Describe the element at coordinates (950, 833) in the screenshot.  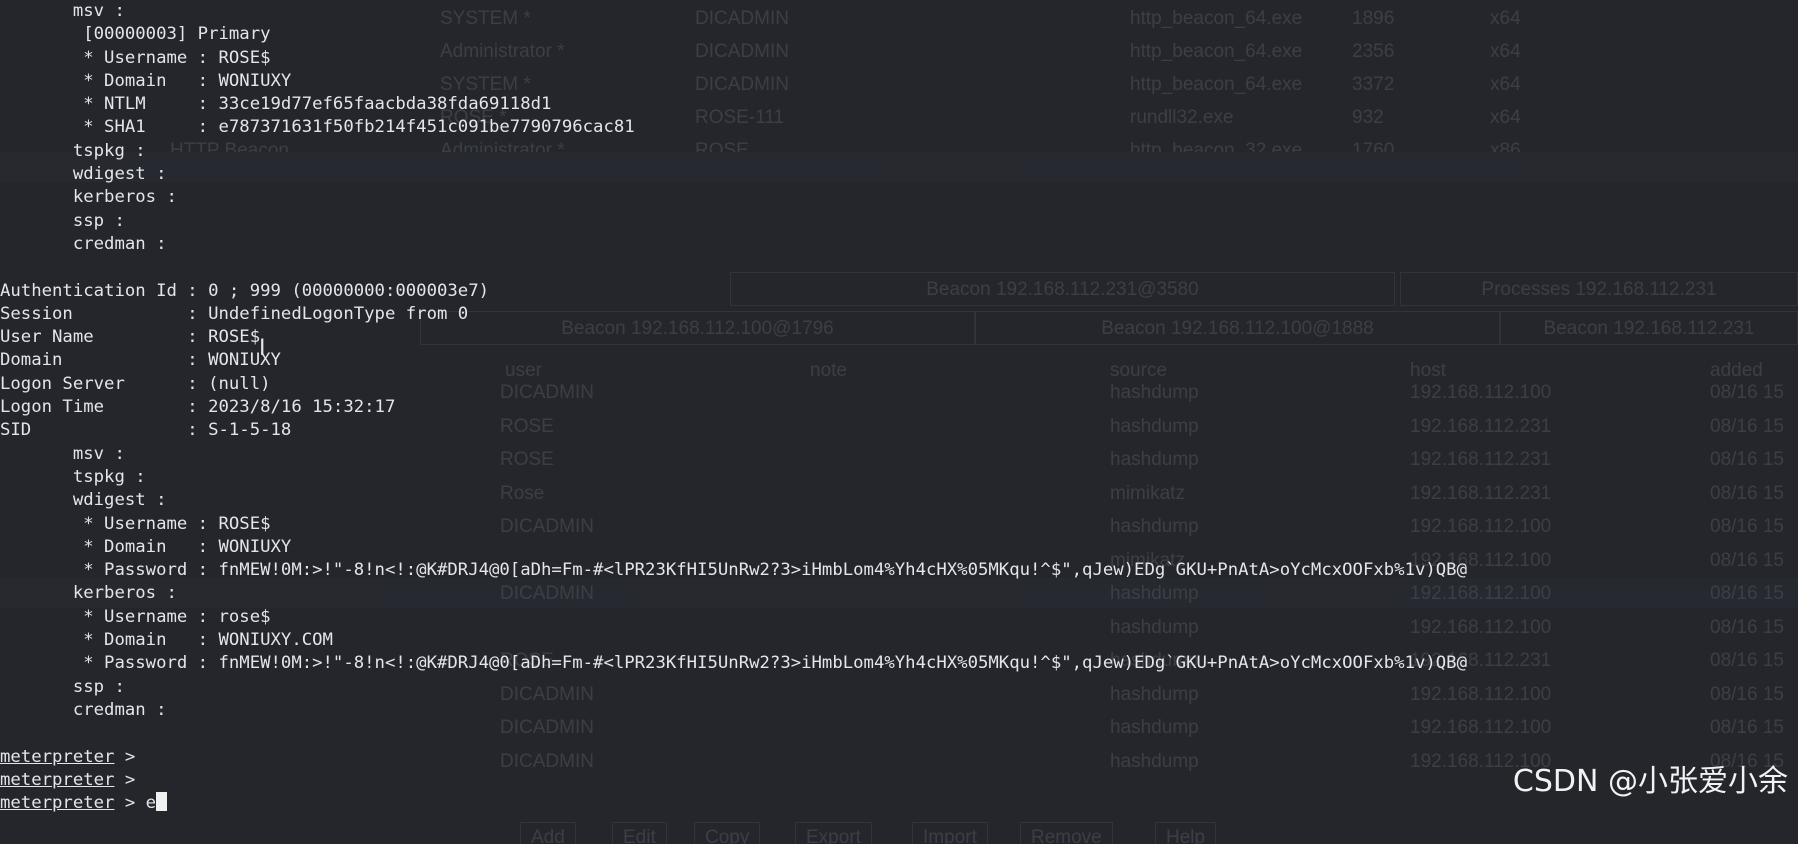
I see `background-button: Import` at that location.